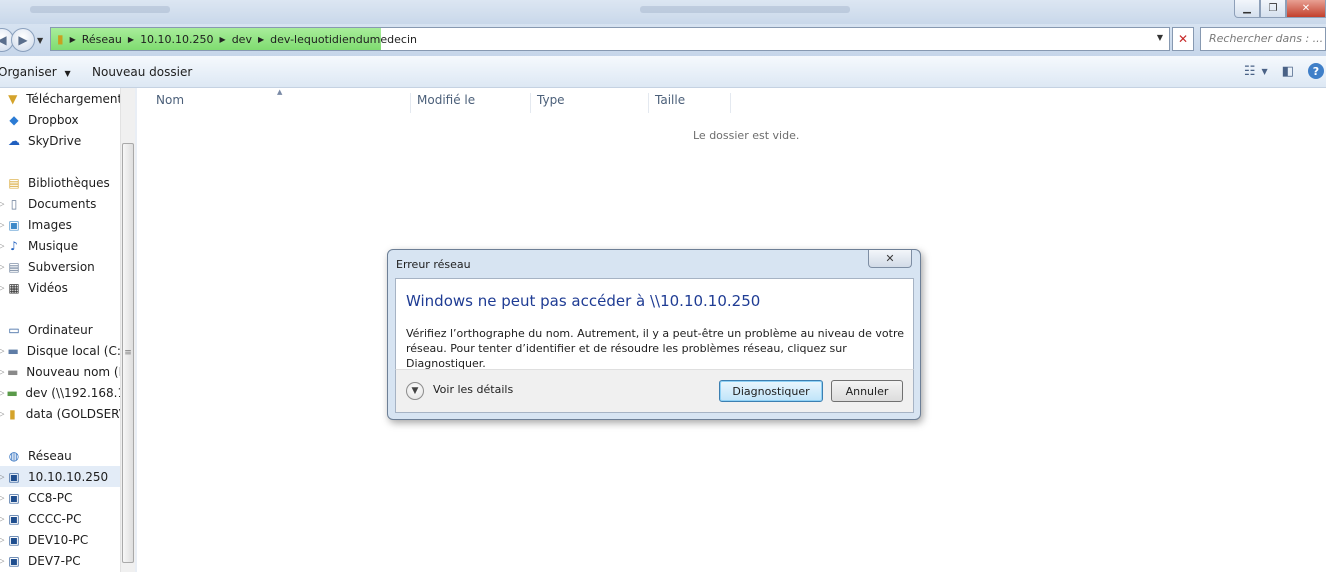  Describe the element at coordinates (73, 371) in the screenshot. I see `sidebar-item-label: Nouveau nom (D` at that location.